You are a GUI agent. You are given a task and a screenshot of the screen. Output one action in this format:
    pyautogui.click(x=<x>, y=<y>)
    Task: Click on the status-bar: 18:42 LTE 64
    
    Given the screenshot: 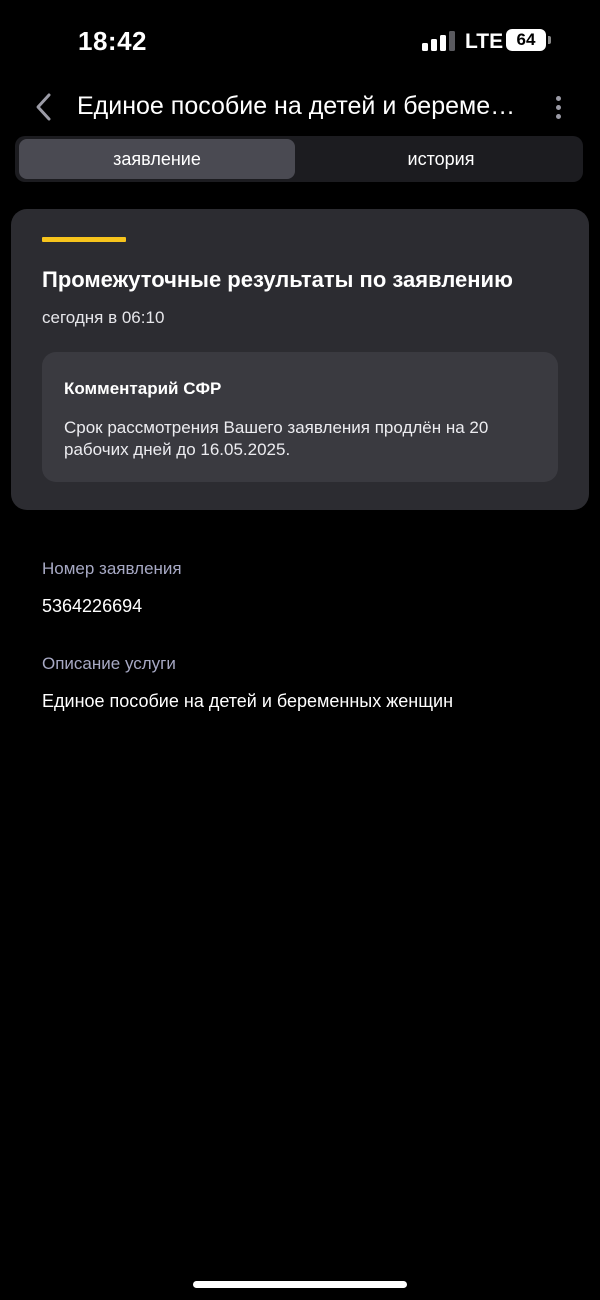 What is the action you would take?
    pyautogui.click(x=300, y=40)
    